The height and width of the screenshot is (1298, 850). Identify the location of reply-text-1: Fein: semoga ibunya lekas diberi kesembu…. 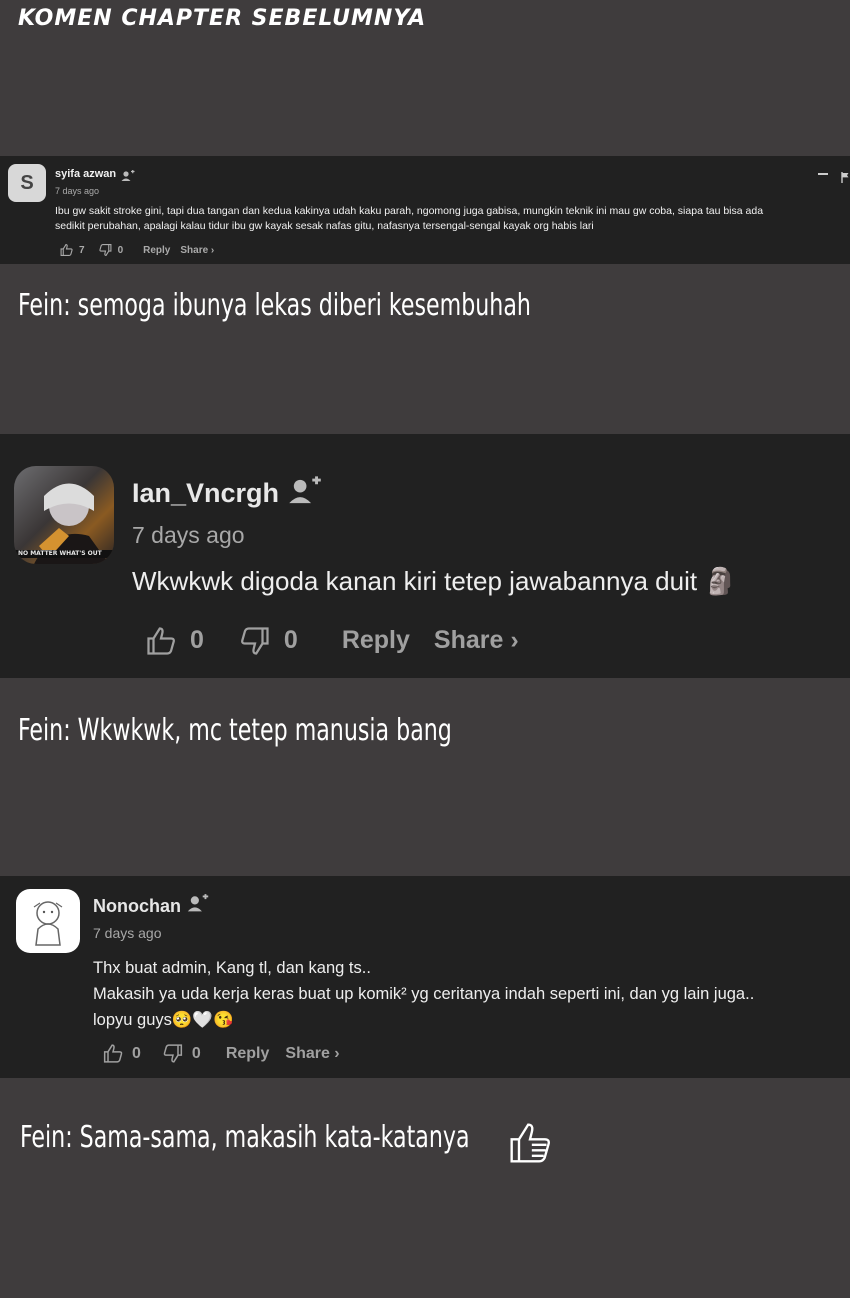
(274, 305).